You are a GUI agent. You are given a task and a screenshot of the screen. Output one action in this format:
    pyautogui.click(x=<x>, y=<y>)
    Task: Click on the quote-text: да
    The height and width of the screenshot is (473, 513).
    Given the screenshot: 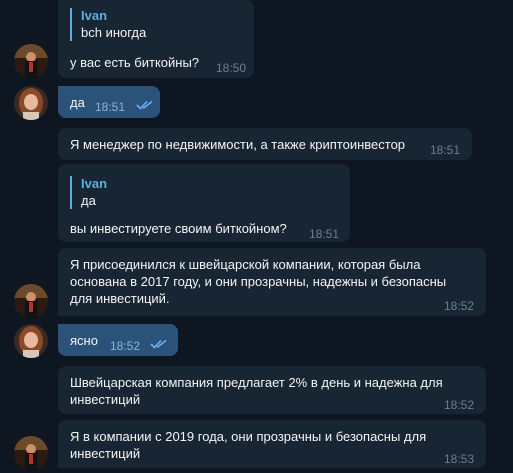 What is the action you would take?
    pyautogui.click(x=88, y=200)
    